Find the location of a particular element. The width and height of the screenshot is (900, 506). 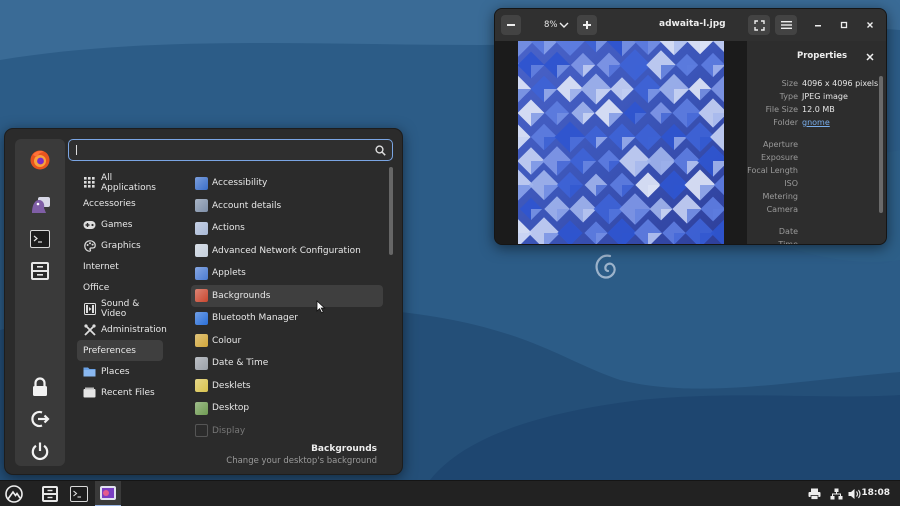

lock-icon is located at coordinates (40, 387).